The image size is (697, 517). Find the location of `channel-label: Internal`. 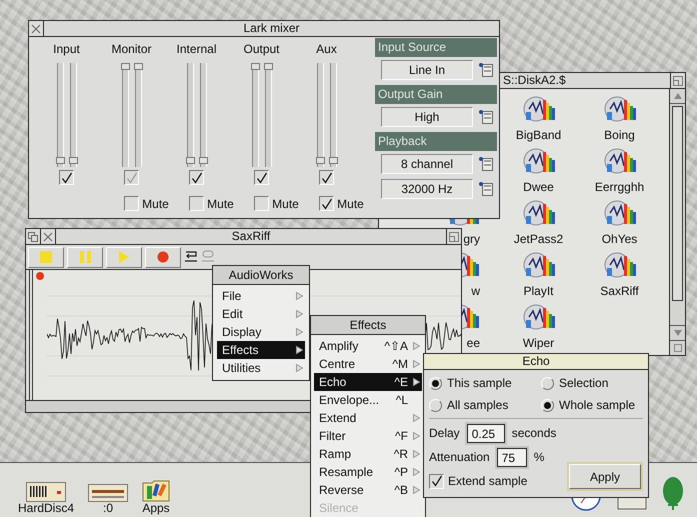

channel-label: Internal is located at coordinates (196, 49).